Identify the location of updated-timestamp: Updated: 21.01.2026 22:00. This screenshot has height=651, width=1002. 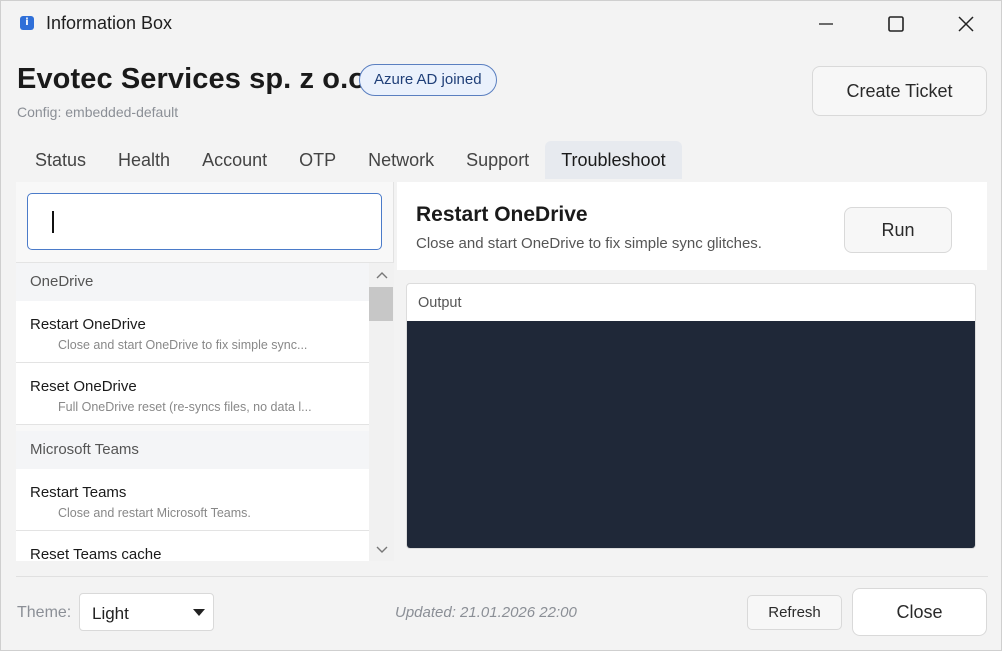
(486, 612).